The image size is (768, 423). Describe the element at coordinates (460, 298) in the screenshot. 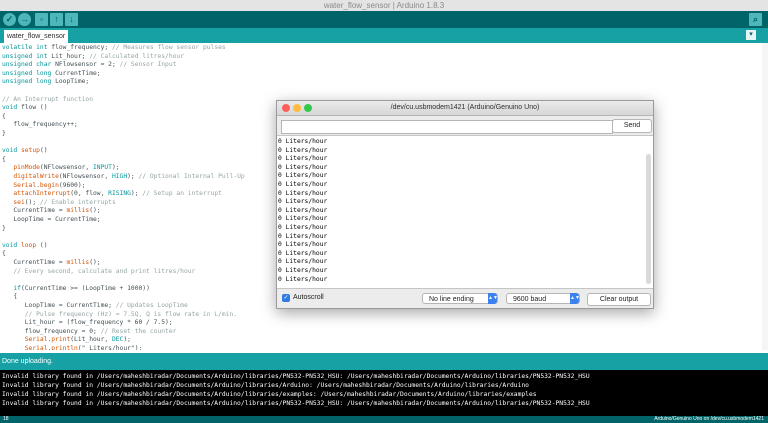

I see `line-ending-select: No line ending ▲▼` at that location.